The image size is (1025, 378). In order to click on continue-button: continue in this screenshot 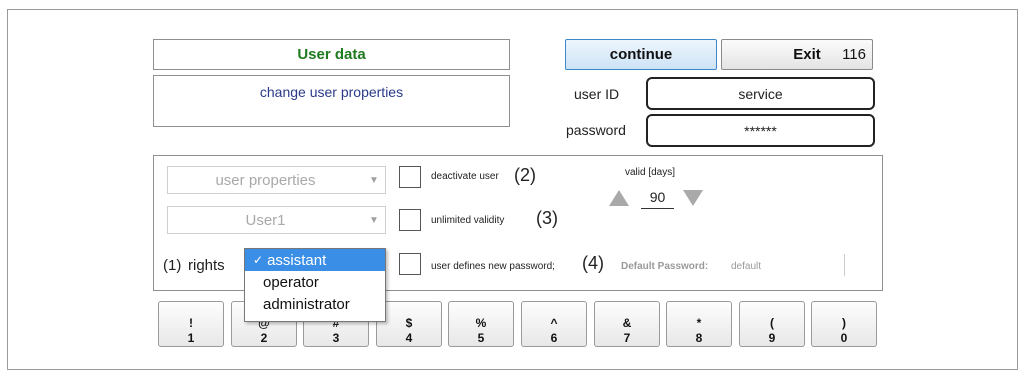, I will do `click(641, 54)`.